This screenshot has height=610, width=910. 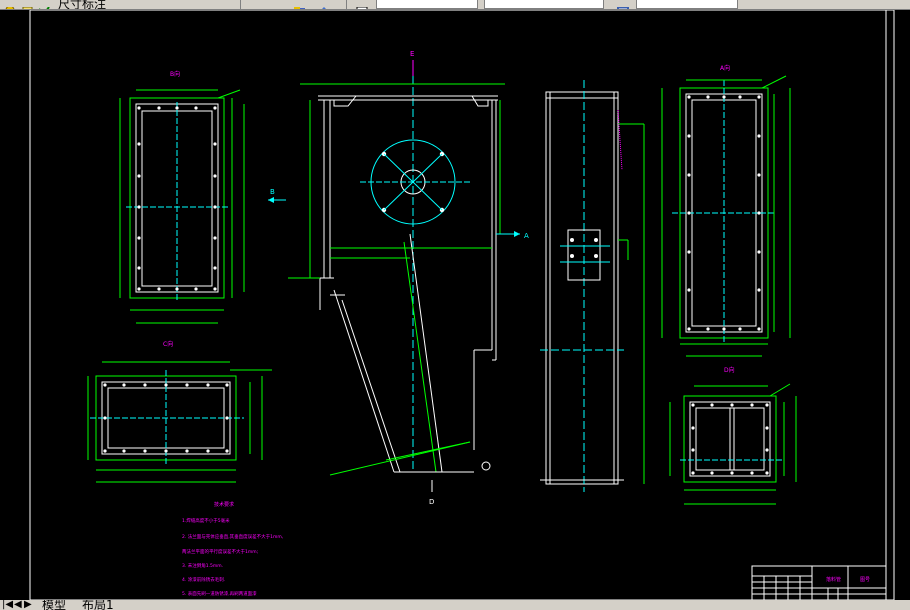 What do you see at coordinates (865, 580) in the screenshot?
I see `title-block-code: 图号` at bounding box center [865, 580].